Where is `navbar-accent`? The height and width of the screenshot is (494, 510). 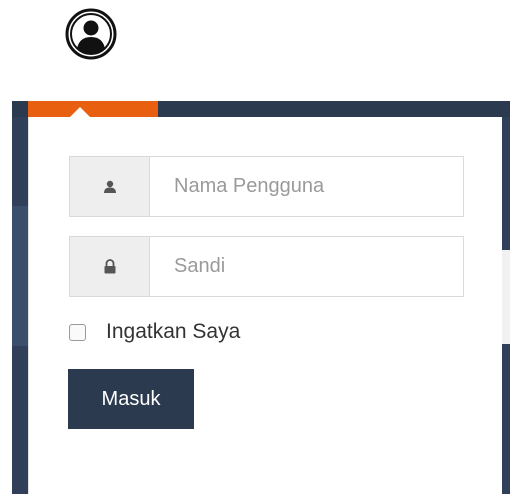 navbar-accent is located at coordinates (93, 109).